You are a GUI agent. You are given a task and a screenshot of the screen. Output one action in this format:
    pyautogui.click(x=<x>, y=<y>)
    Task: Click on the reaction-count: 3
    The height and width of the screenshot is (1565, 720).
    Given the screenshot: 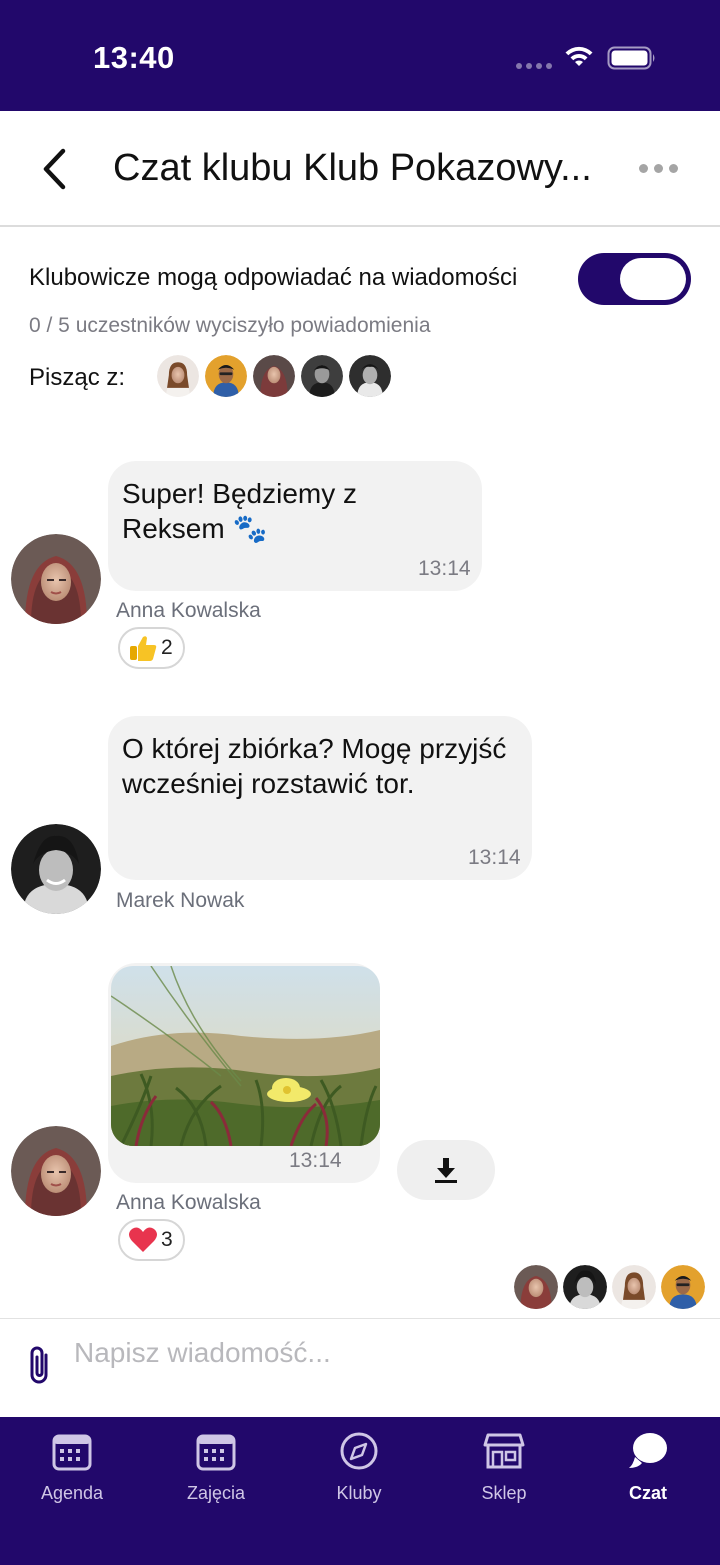 What is the action you would take?
    pyautogui.click(x=167, y=1239)
    